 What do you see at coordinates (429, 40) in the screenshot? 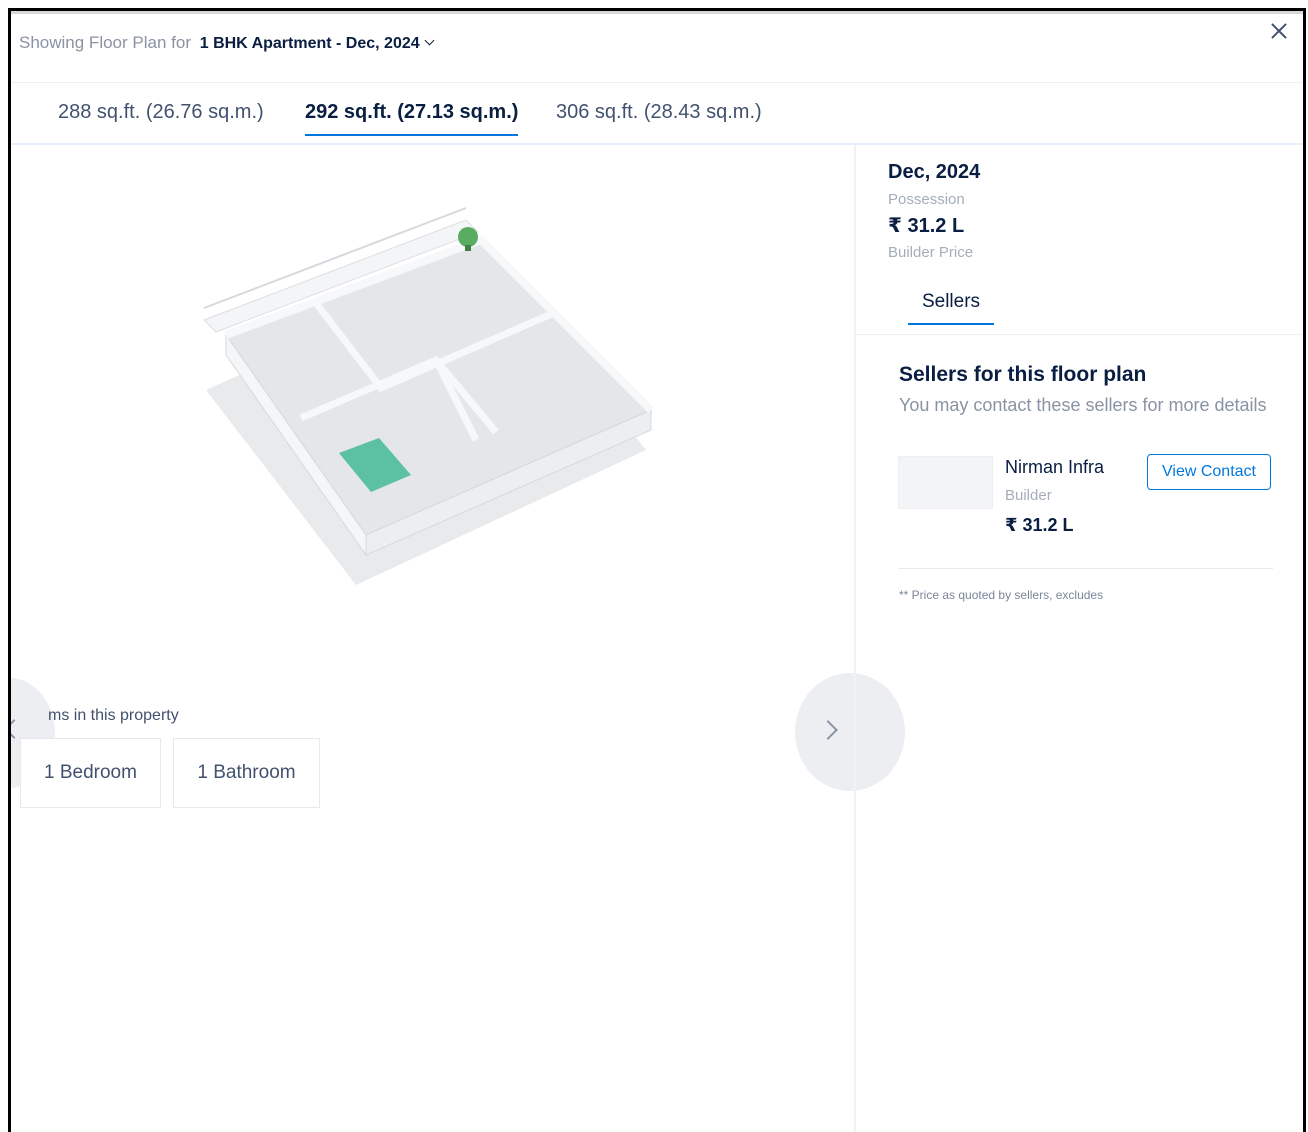
I see `chevron-down-icon` at bounding box center [429, 40].